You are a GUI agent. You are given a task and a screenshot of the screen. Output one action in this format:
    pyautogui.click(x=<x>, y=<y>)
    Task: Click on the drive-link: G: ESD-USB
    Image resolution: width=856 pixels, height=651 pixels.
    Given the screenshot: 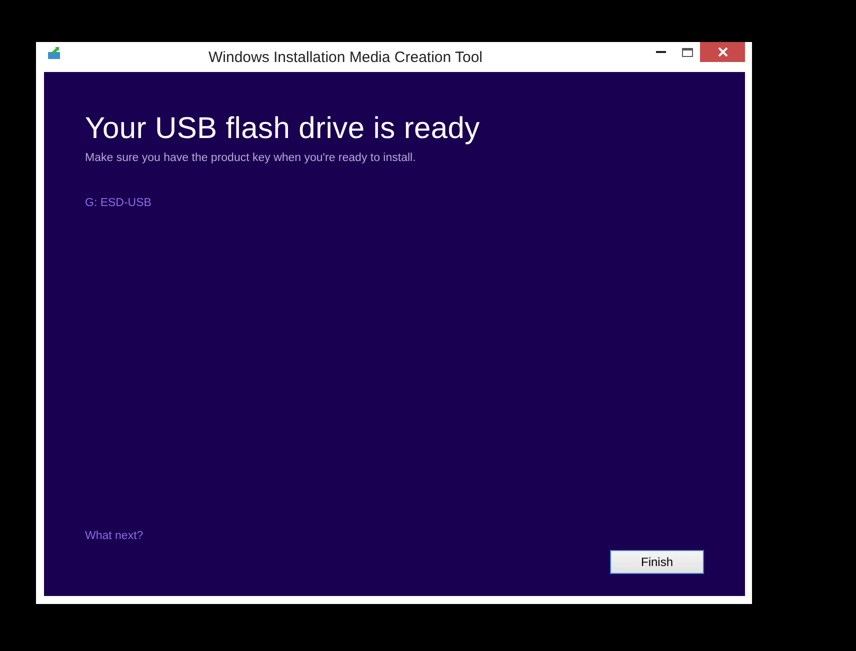 What is the action you would take?
    pyautogui.click(x=118, y=203)
    